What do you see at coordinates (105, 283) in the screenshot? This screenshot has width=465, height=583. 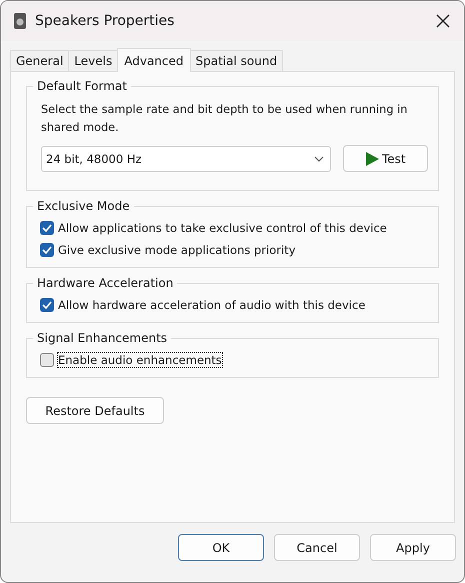 I see `group-title: Hardware Acceleration` at bounding box center [105, 283].